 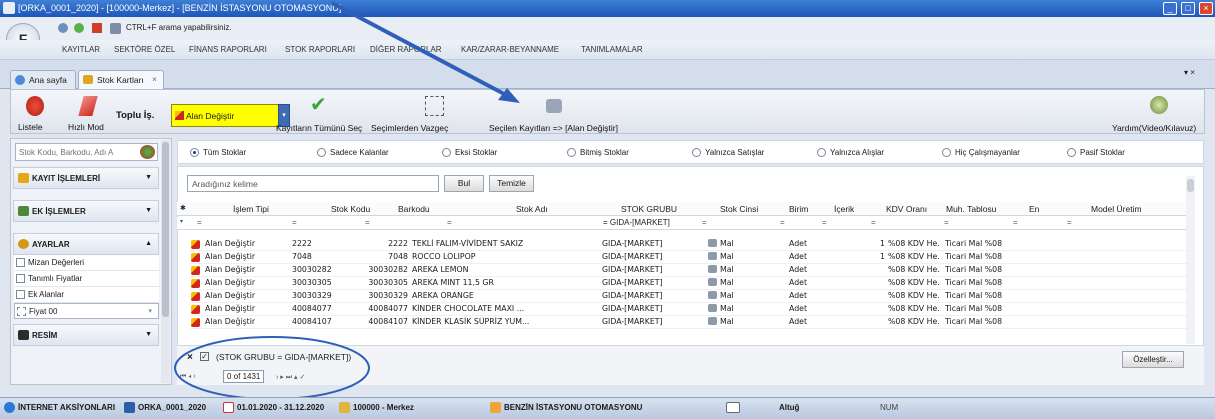 I want to click on cell-birim: Adet, so click(x=805, y=256).